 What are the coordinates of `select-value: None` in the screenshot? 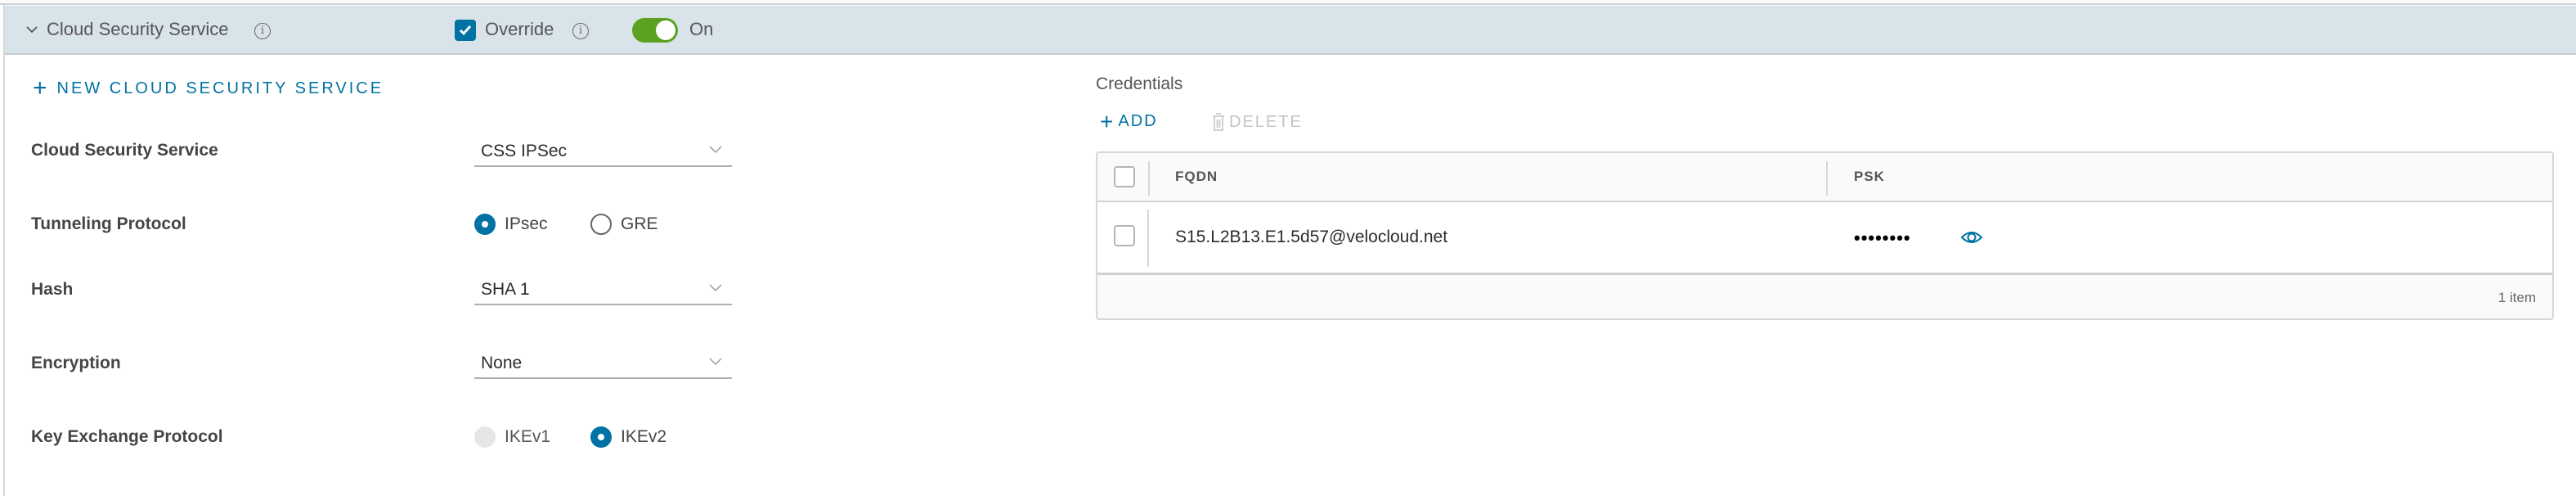 It's located at (502, 363).